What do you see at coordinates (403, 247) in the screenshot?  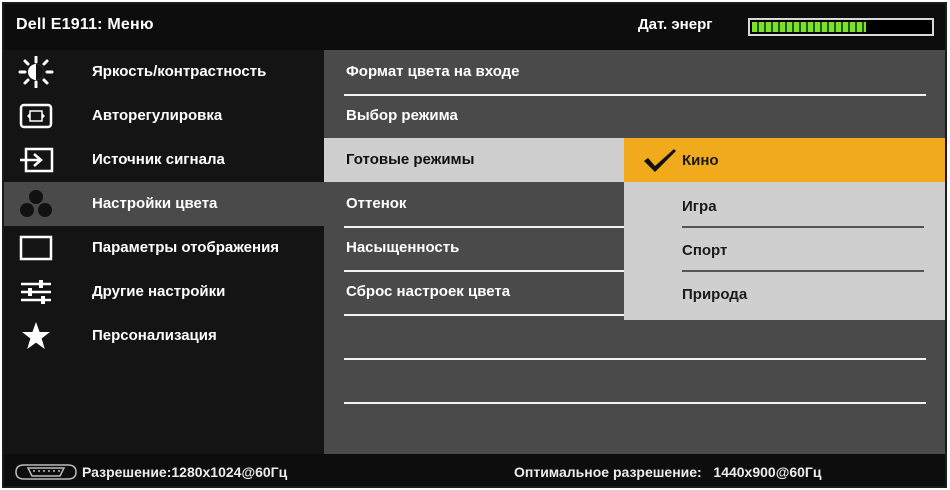 I see `submenu-item-label: Насыщенность` at bounding box center [403, 247].